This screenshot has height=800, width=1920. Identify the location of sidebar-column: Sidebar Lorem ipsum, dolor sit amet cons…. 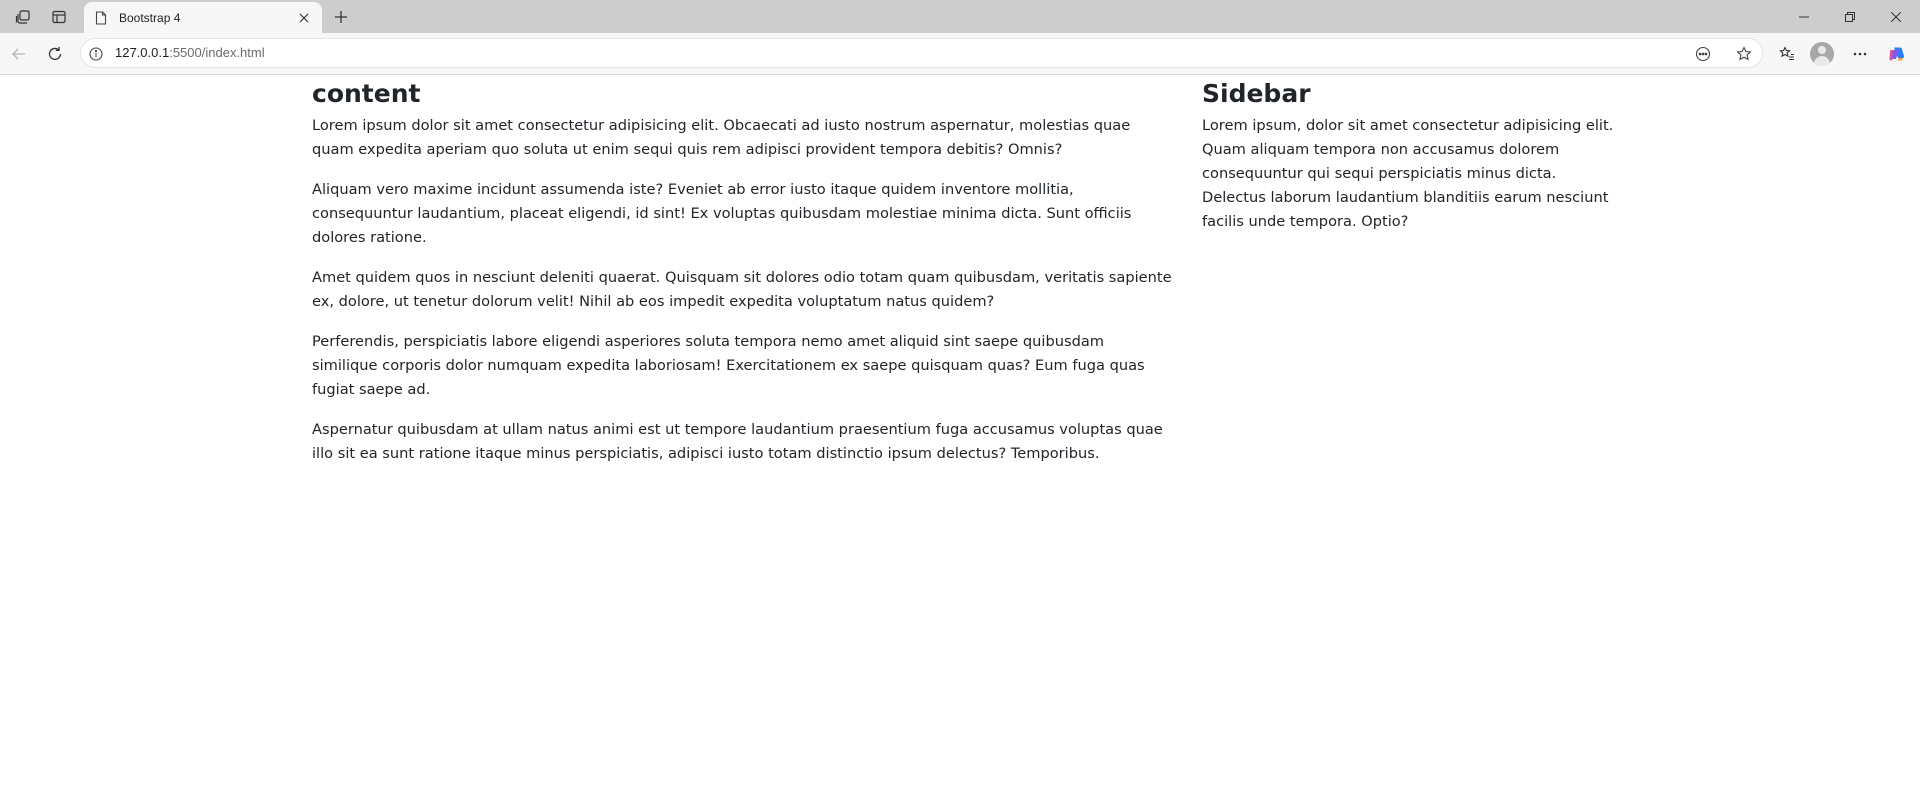
(1402, 279).